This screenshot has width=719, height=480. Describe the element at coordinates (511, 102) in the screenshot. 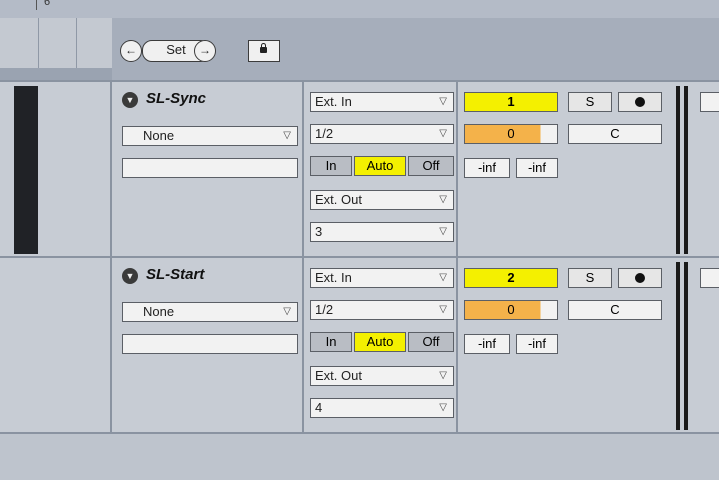

I see `track-activator-button: 1` at that location.